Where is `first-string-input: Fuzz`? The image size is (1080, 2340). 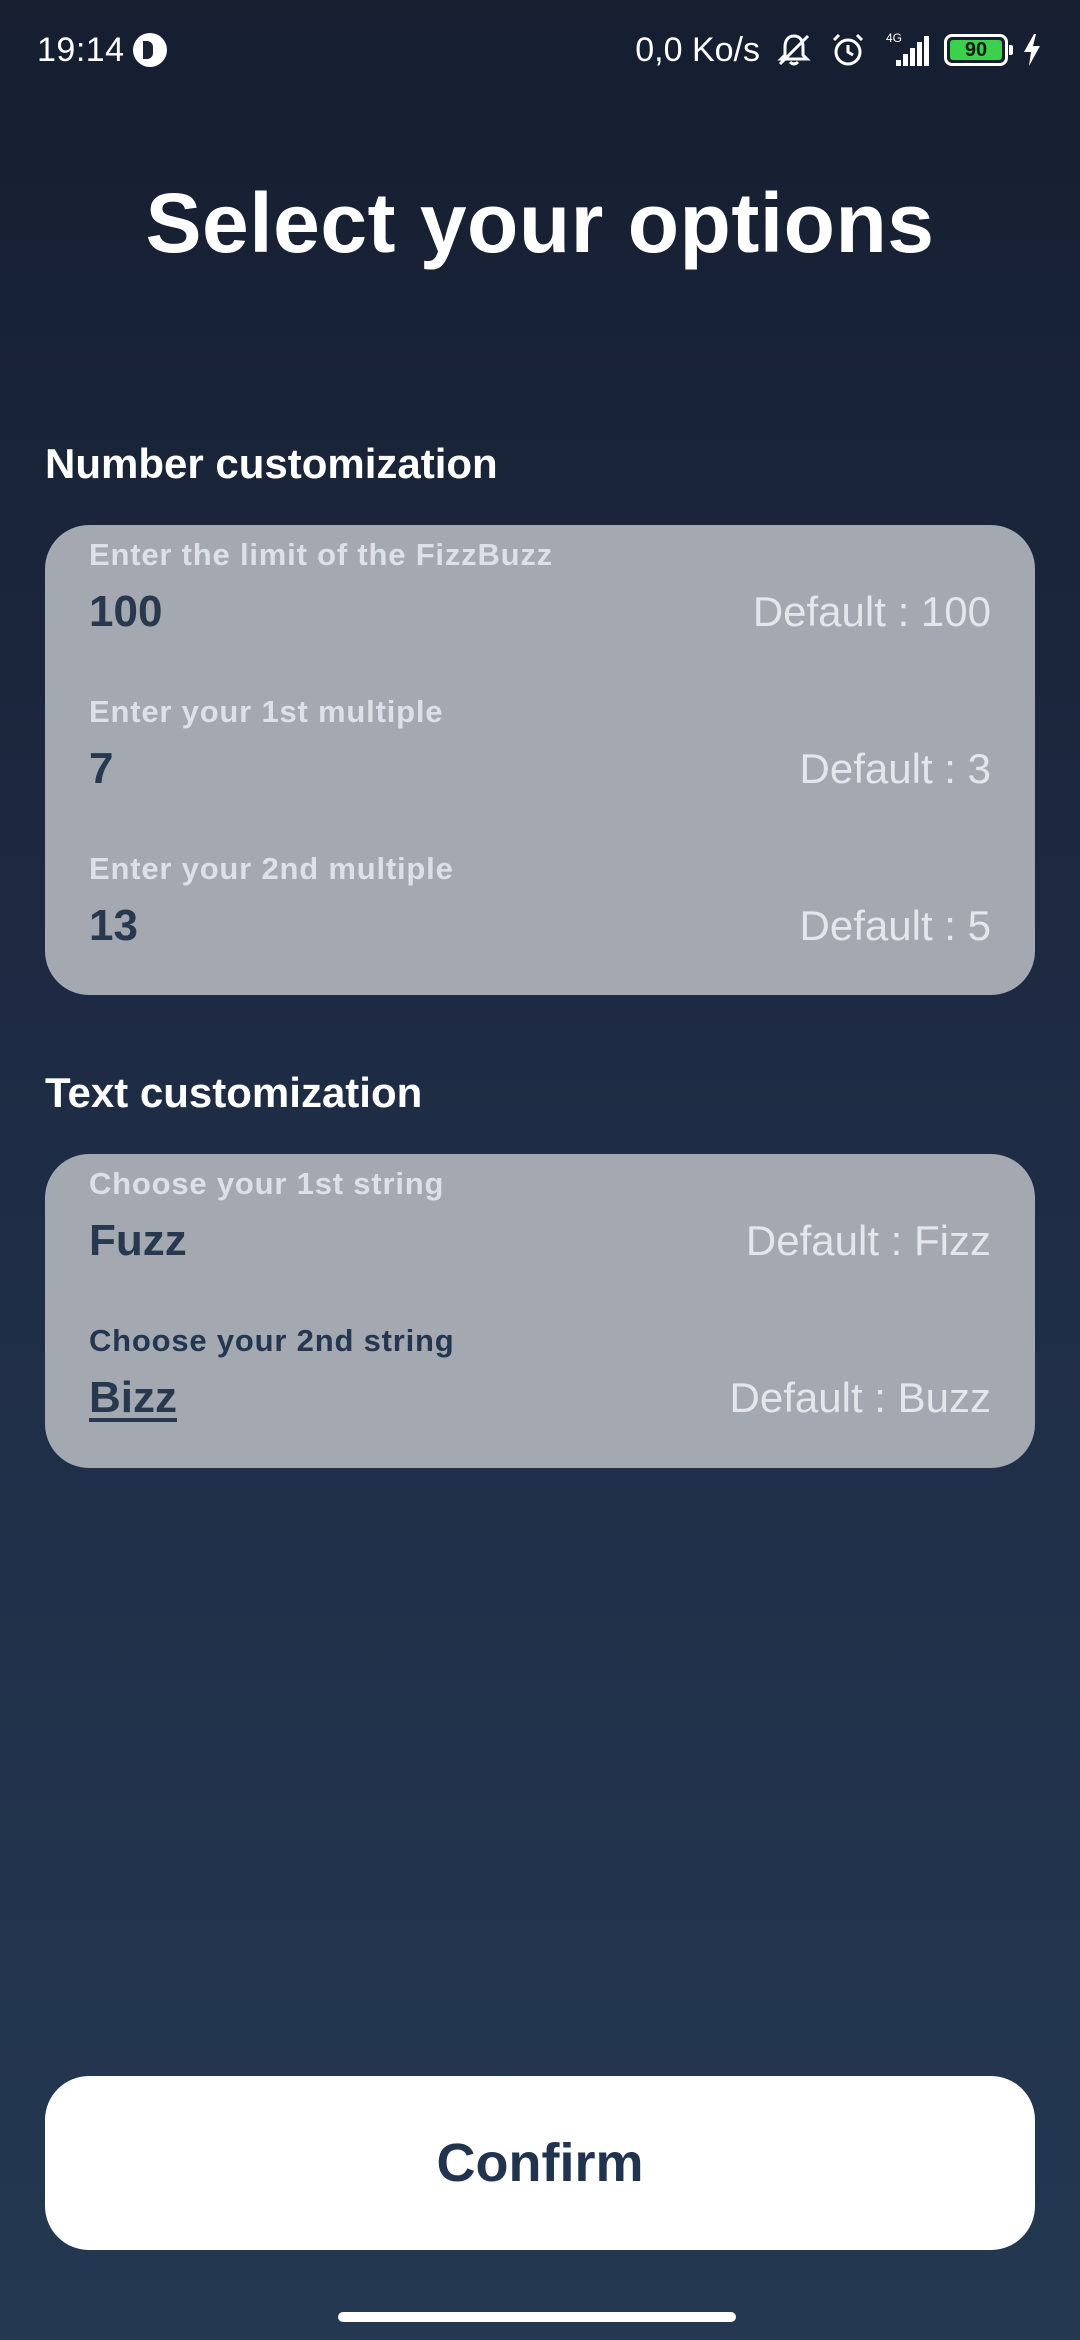
first-string-input: Fuzz is located at coordinates (138, 1241).